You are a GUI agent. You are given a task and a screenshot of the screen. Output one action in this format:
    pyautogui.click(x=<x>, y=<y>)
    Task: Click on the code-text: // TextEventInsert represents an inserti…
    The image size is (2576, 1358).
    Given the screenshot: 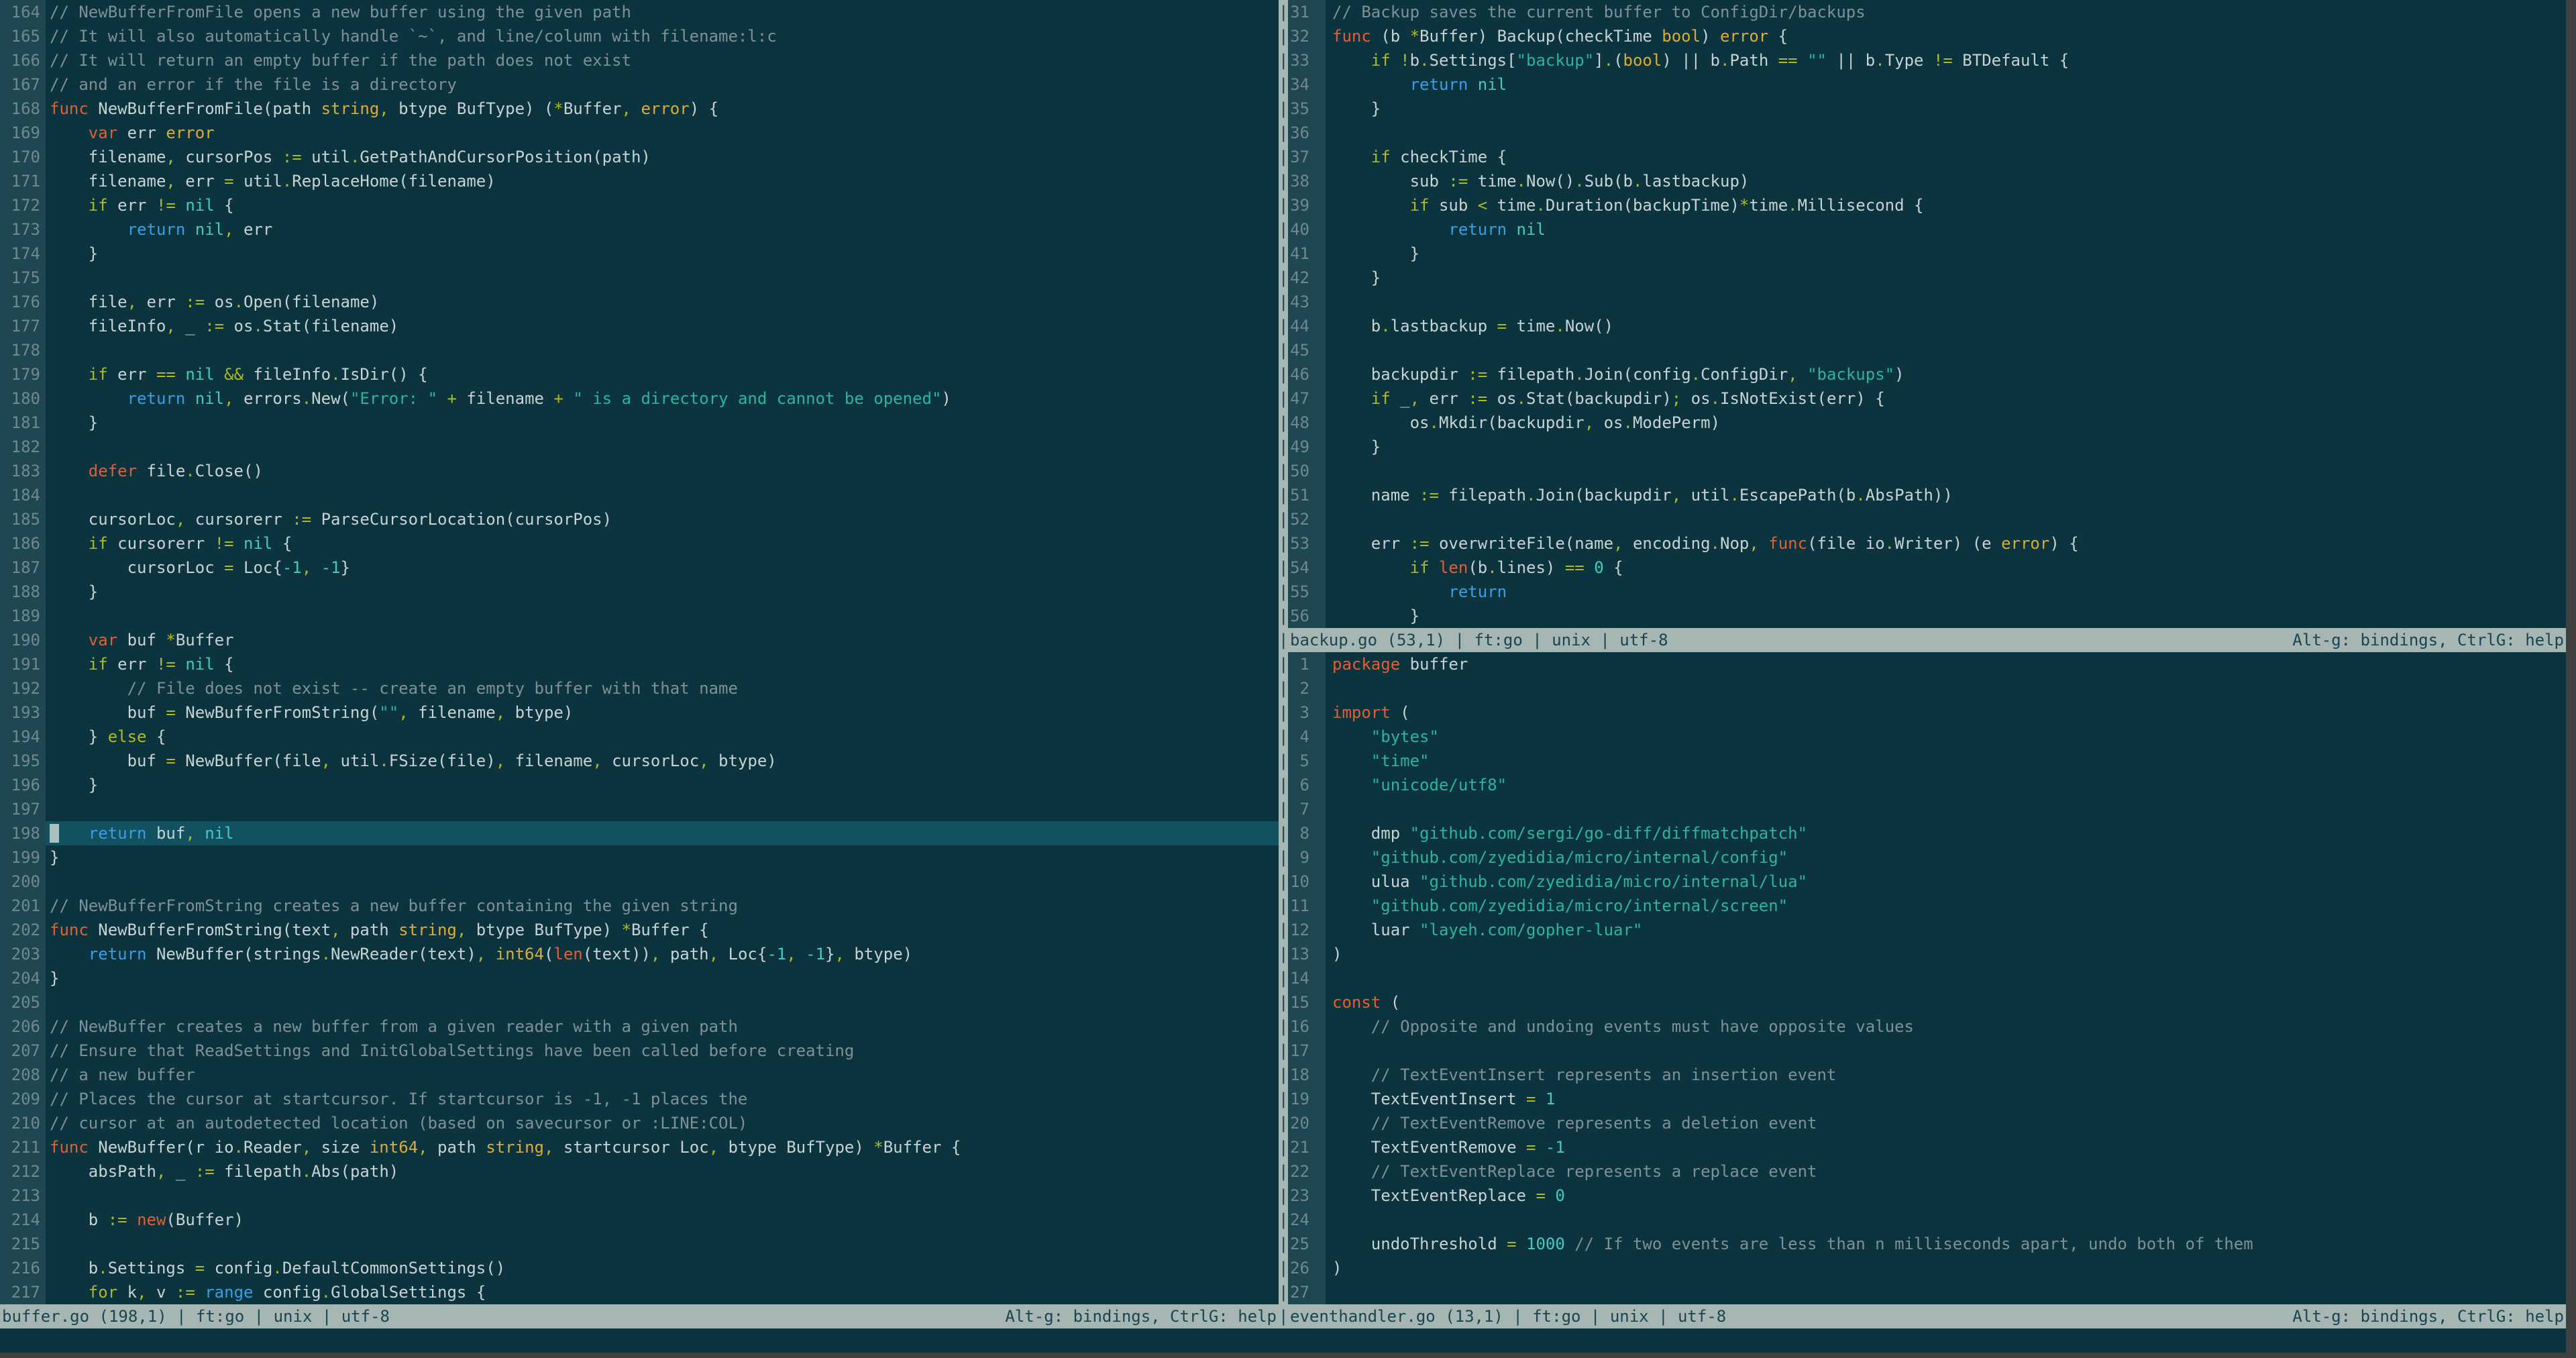 What is the action you would take?
    pyautogui.click(x=1946, y=1075)
    